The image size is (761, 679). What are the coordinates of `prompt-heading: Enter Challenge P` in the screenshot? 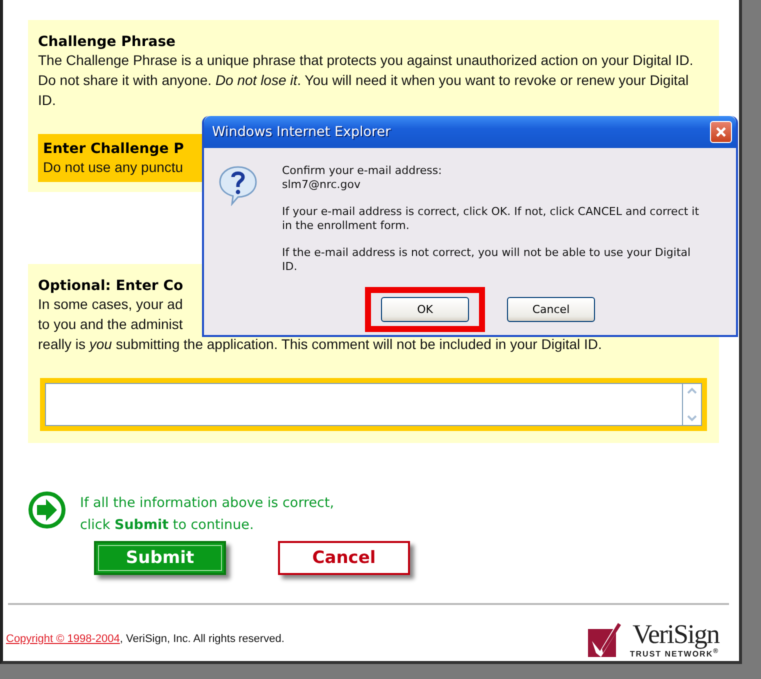 It's located at (113, 149).